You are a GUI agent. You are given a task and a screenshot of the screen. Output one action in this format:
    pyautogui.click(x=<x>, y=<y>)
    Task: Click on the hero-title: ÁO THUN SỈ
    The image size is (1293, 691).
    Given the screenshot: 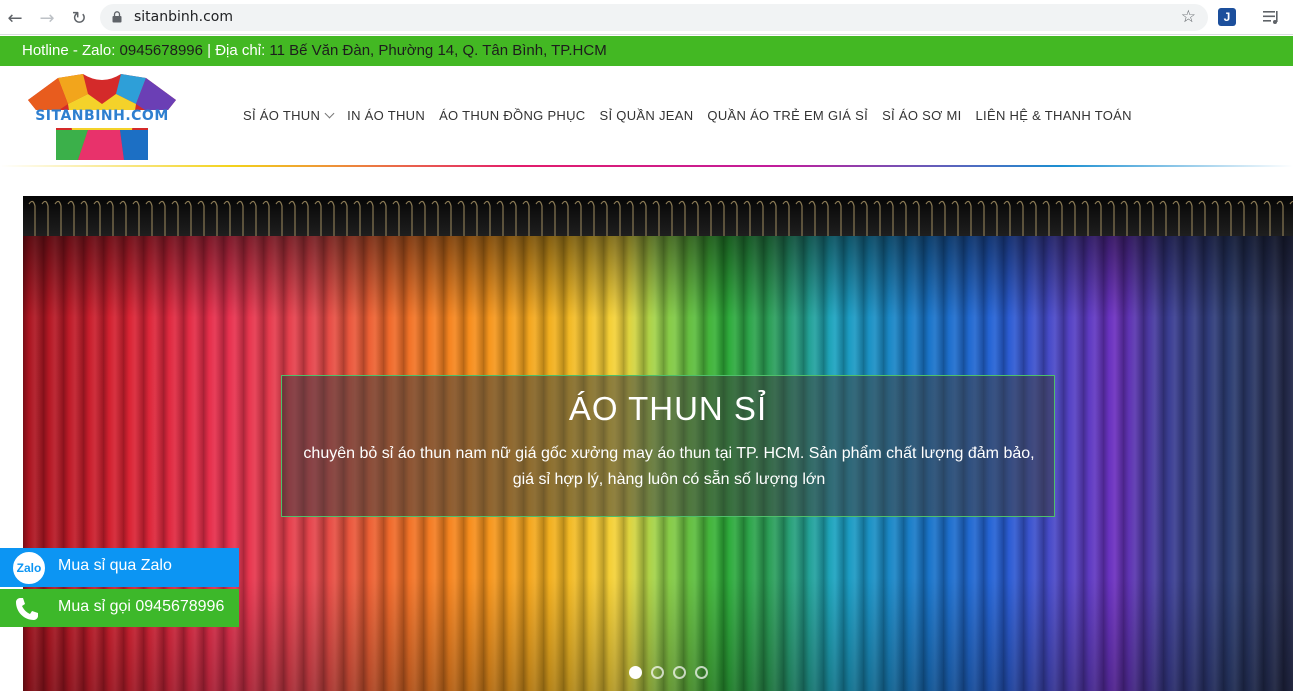 What is the action you would take?
    pyautogui.click(x=668, y=408)
    